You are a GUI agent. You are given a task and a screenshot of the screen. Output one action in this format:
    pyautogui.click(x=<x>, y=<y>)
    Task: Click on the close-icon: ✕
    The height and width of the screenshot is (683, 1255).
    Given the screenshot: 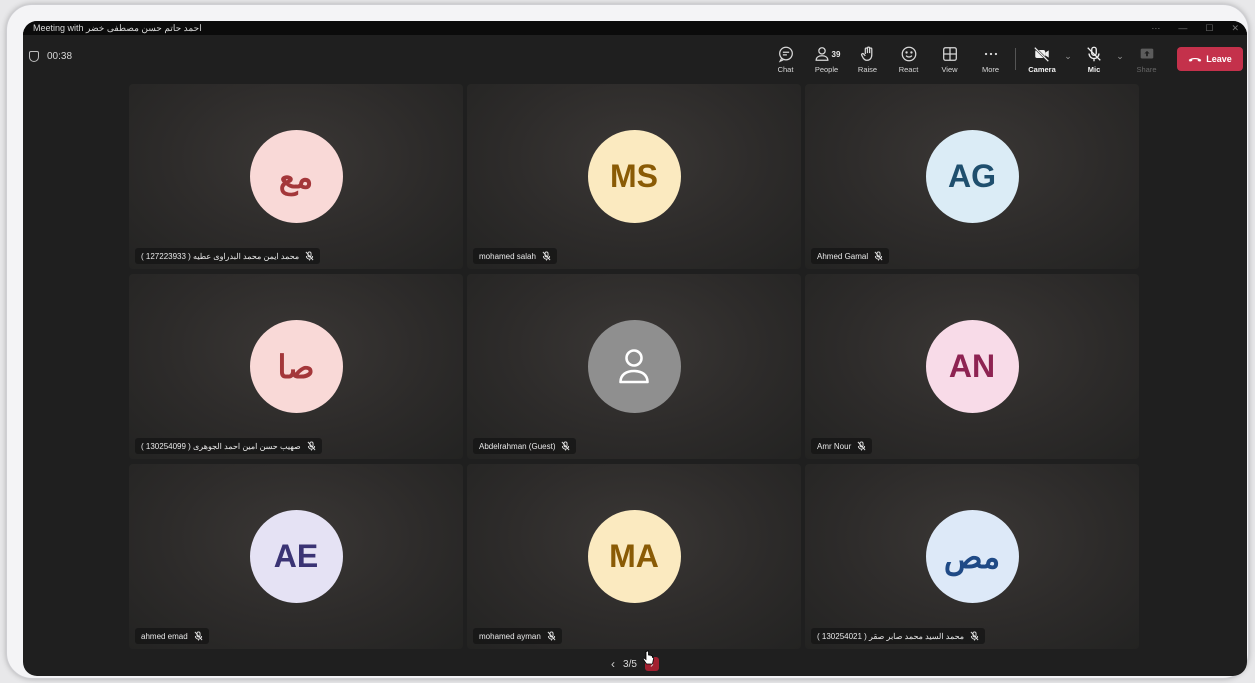 What is the action you would take?
    pyautogui.click(x=1235, y=28)
    